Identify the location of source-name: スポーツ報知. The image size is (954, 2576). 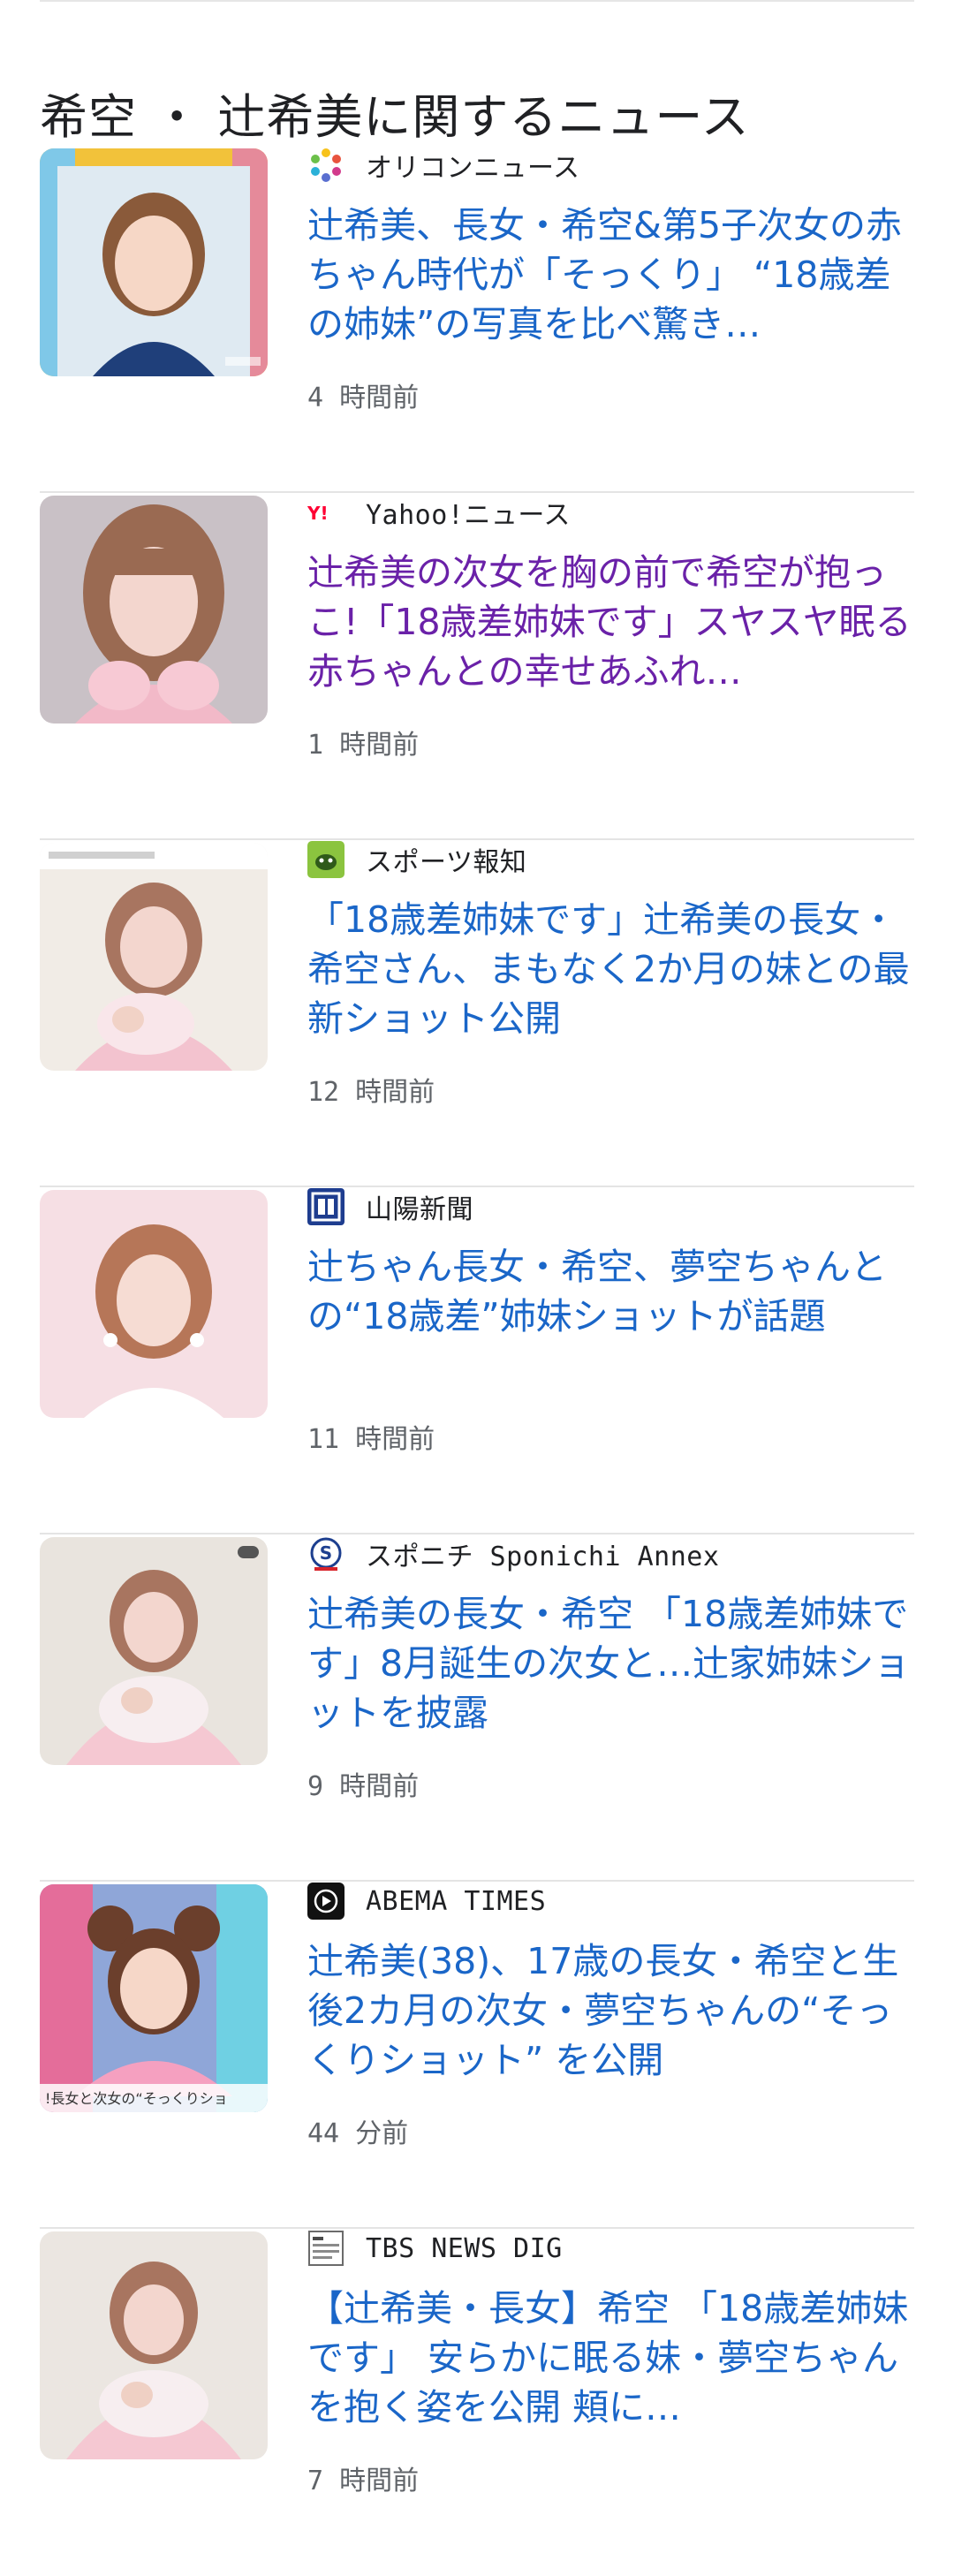
(446, 863).